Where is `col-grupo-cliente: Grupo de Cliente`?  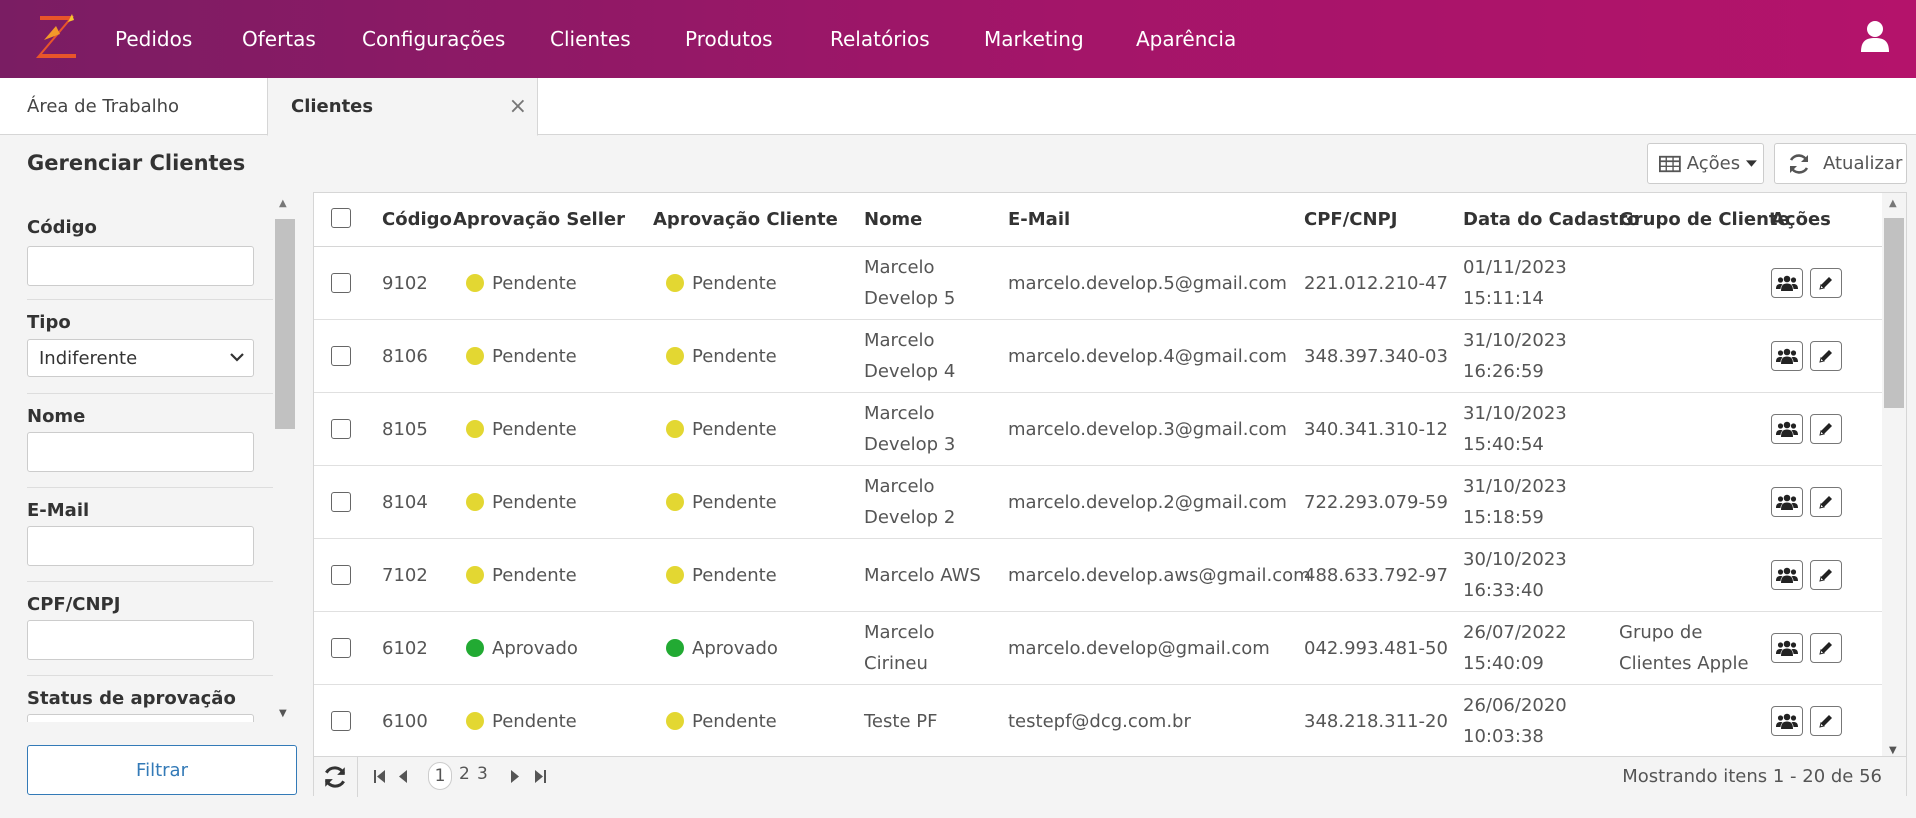
col-grupo-cliente: Grupo de Cliente is located at coordinates (1704, 219).